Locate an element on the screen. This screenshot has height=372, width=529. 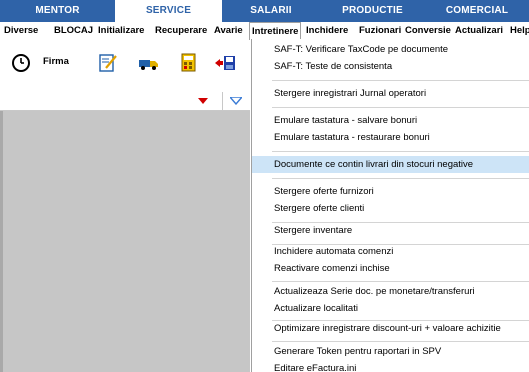
save-export-icon is located at coordinates (225, 63).